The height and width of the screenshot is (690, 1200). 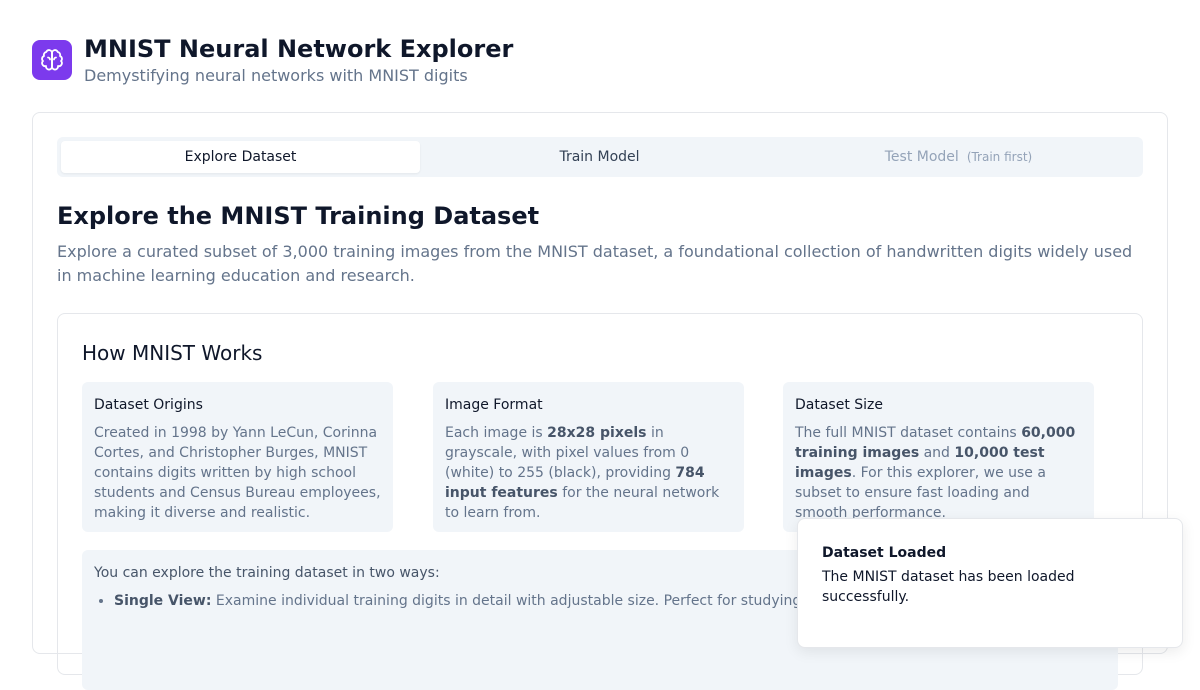 I want to click on tab-label: Train Model, so click(x=599, y=157).